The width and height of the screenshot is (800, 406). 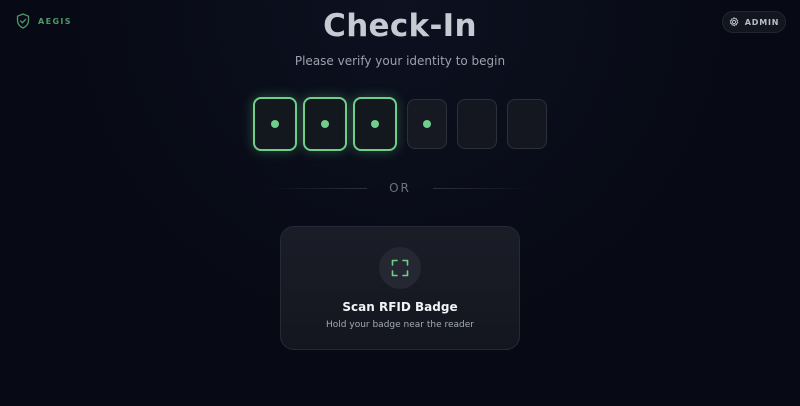 I want to click on rfid-card-subtitle: Hold your badge near the reader, so click(x=400, y=325).